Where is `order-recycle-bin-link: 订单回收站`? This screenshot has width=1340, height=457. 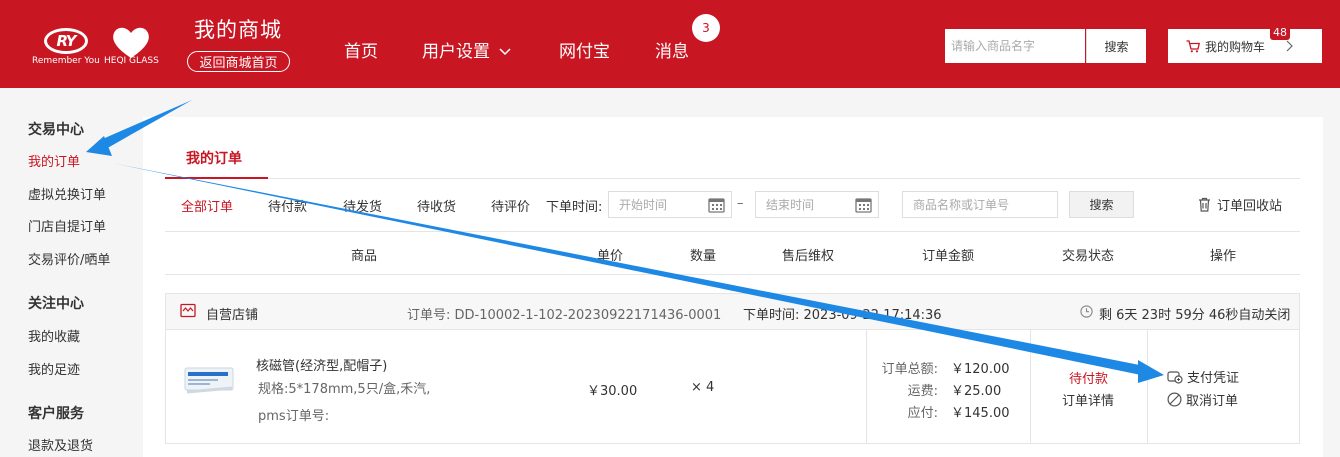 order-recycle-bin-link: 订单回收站 is located at coordinates (1240, 204).